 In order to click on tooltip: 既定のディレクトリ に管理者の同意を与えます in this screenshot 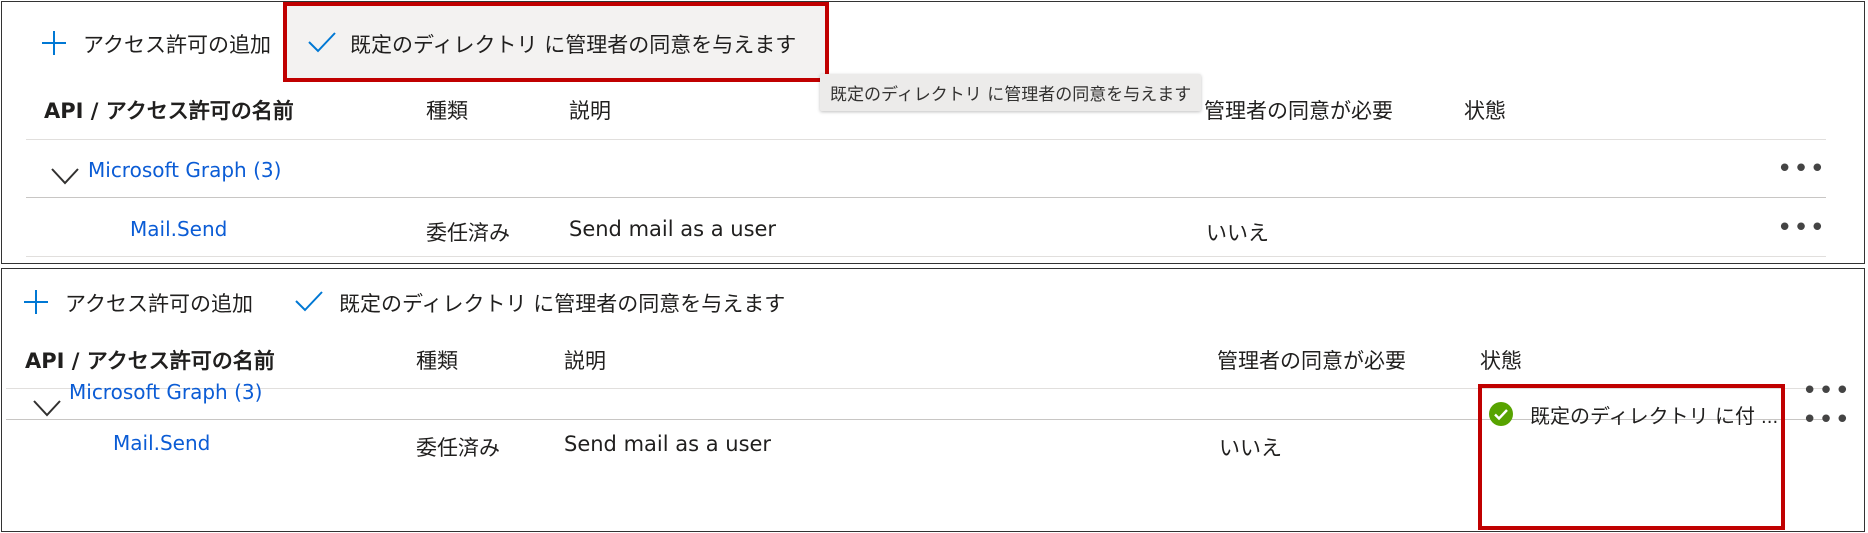, I will do `click(1011, 92)`.